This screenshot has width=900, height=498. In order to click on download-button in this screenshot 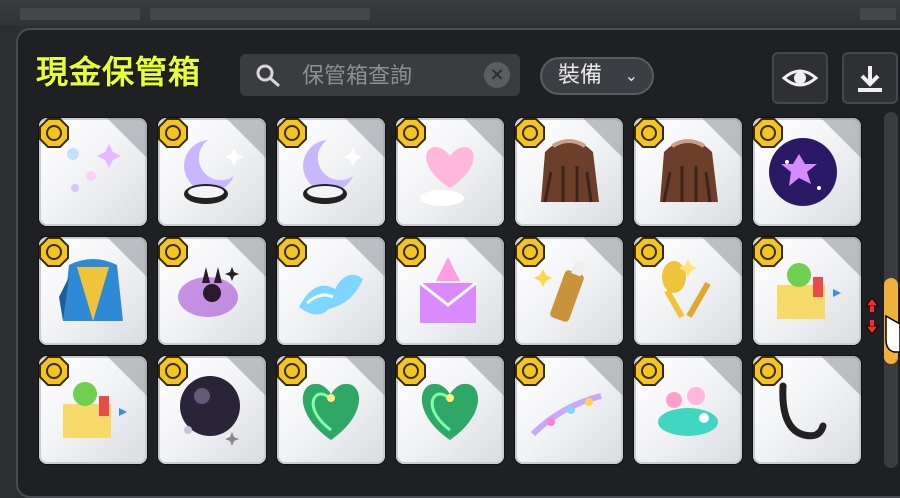, I will do `click(870, 78)`.